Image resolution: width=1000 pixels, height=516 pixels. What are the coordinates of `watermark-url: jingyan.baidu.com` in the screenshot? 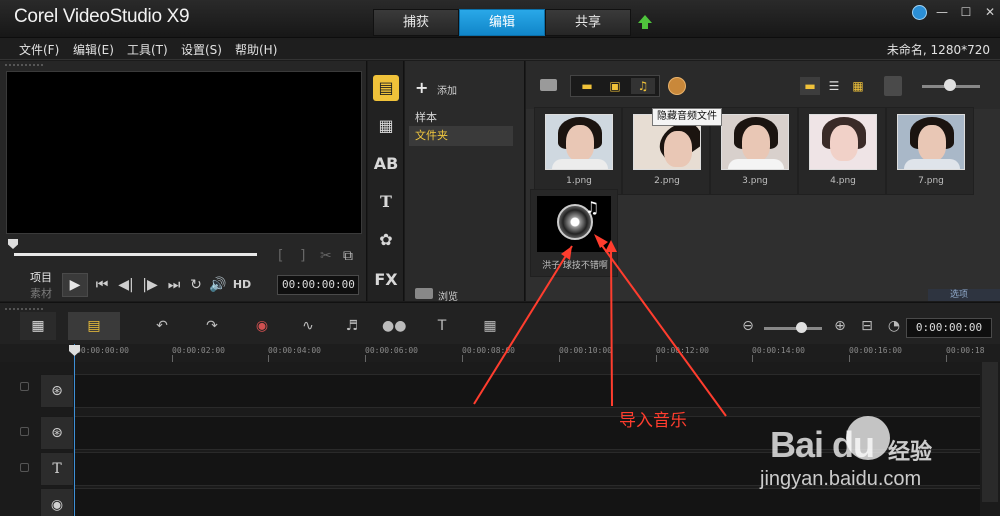 It's located at (841, 479).